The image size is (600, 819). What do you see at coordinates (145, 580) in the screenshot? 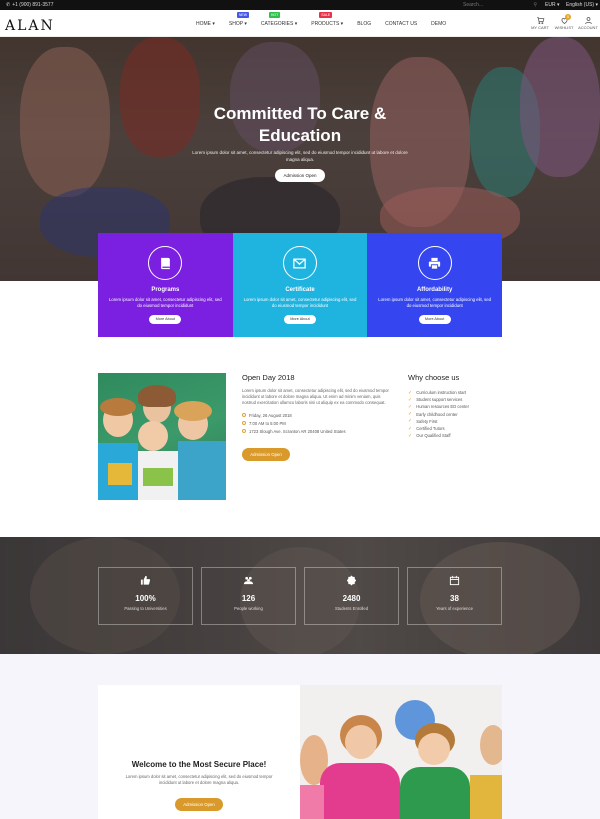
I see `thumbs-up-icon` at bounding box center [145, 580].